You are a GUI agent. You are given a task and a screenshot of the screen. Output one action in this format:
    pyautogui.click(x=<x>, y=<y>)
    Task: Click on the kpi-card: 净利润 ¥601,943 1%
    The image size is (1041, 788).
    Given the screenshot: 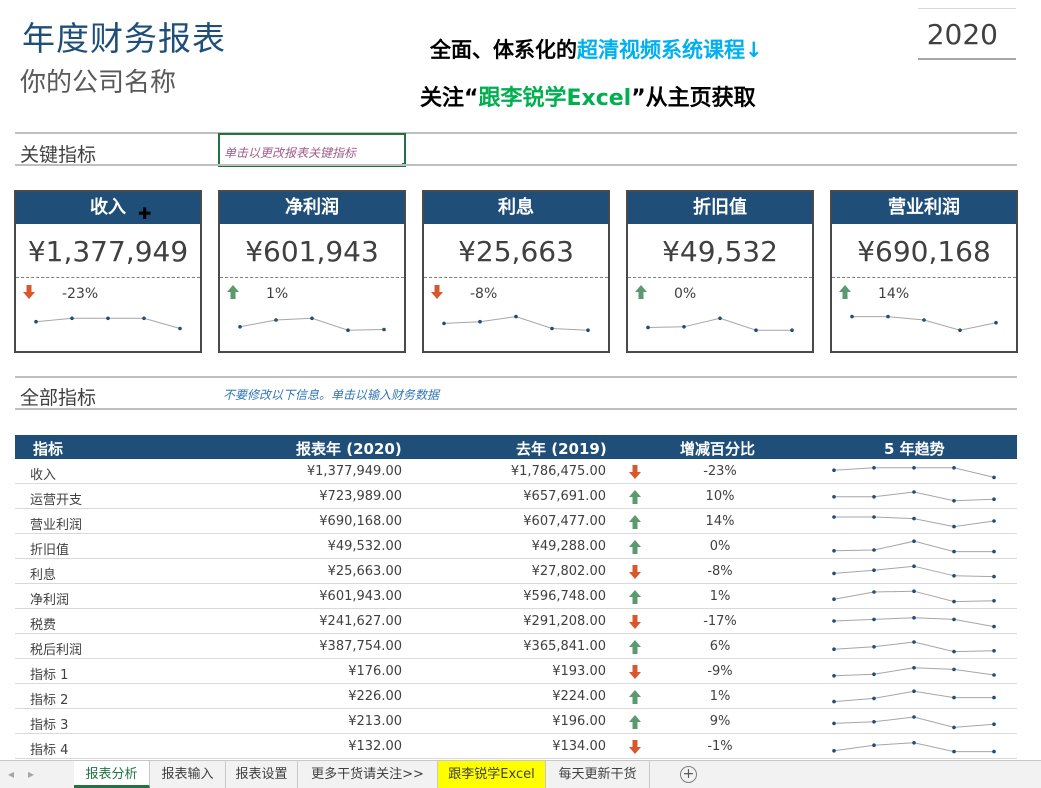 What is the action you would take?
    pyautogui.click(x=312, y=271)
    